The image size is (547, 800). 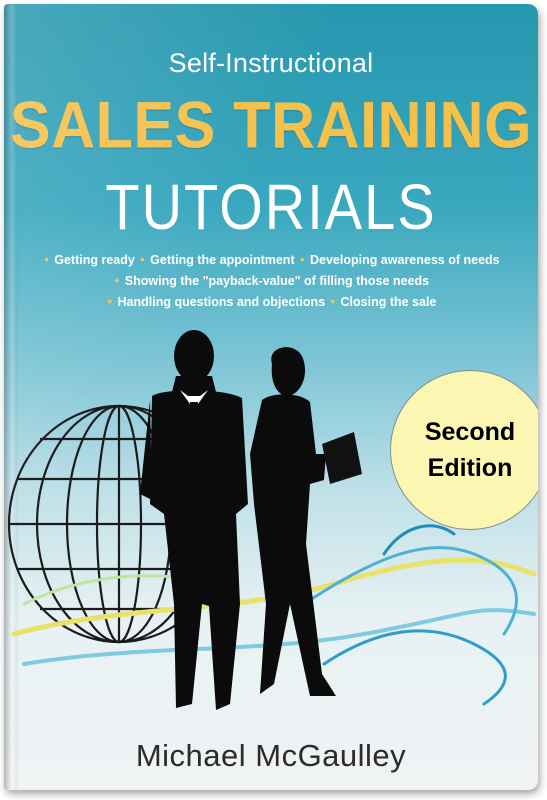 What do you see at coordinates (470, 468) in the screenshot?
I see `edition-badge-line2: Edition` at bounding box center [470, 468].